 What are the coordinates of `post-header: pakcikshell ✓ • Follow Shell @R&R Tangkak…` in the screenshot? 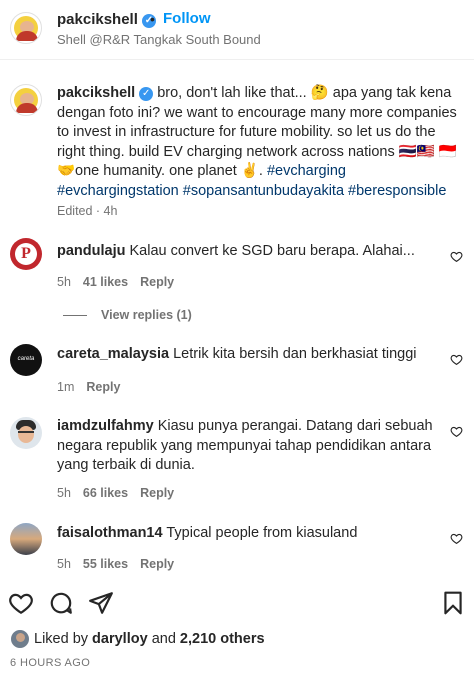 It's located at (237, 30).